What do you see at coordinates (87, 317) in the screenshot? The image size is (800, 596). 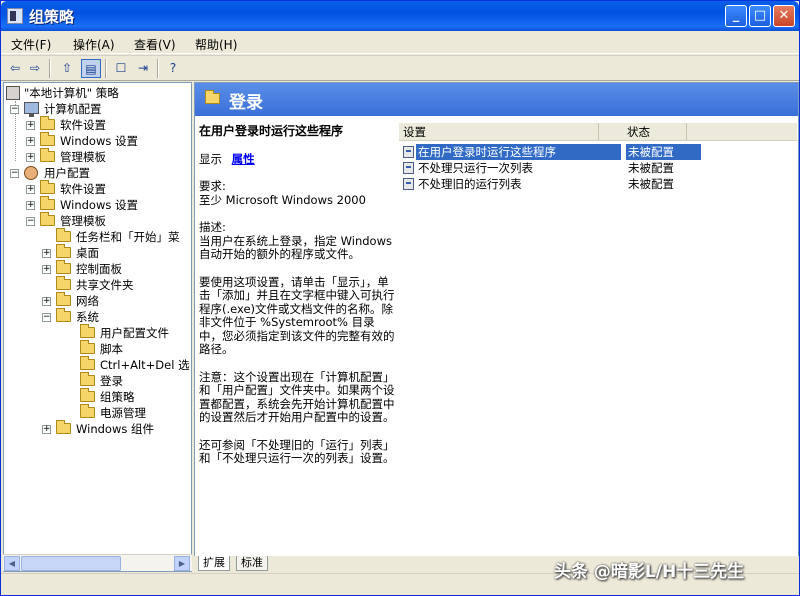 I see `tree-label: 系统` at bounding box center [87, 317].